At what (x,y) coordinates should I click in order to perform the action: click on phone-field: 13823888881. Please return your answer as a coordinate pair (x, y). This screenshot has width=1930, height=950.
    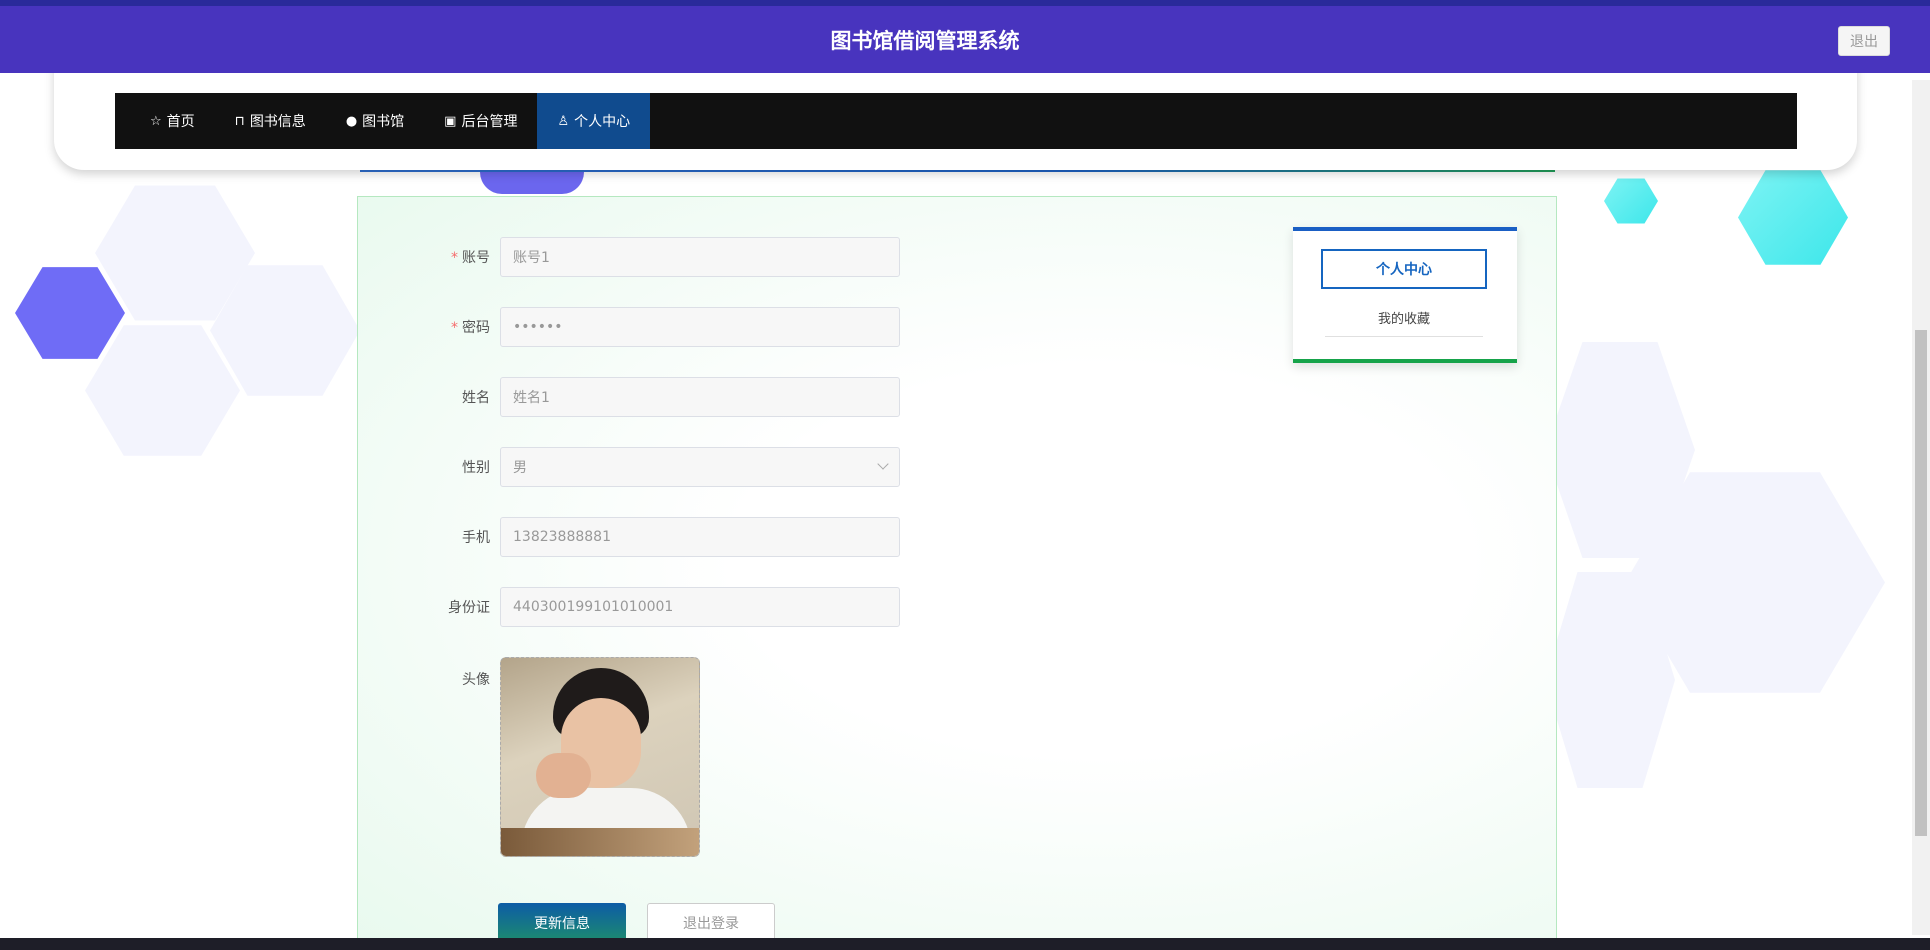
    Looking at the image, I should click on (700, 537).